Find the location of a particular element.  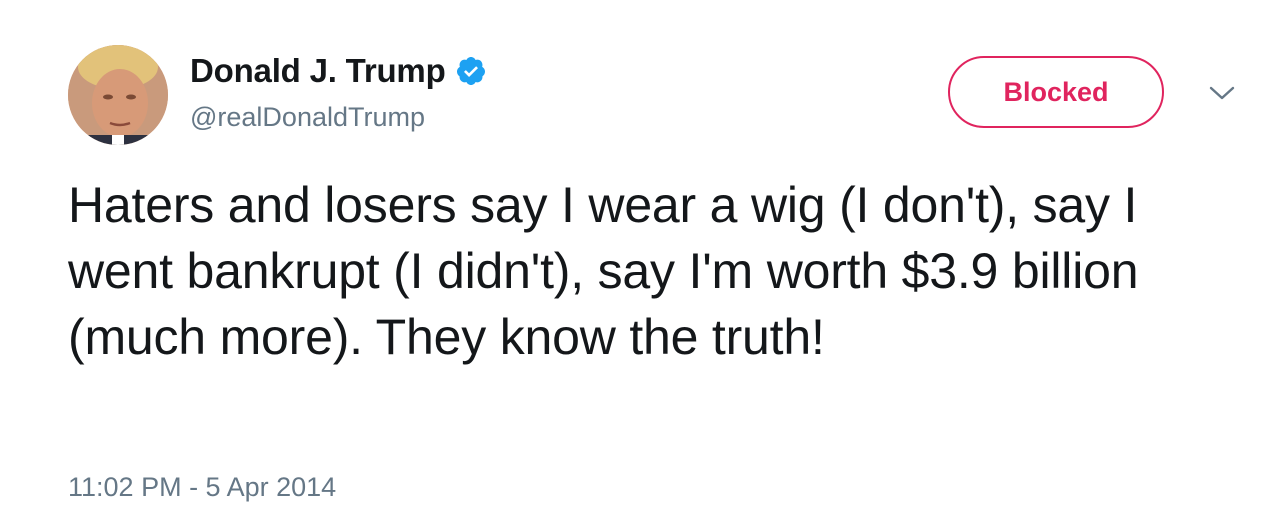

avatar-image is located at coordinates (118, 95).